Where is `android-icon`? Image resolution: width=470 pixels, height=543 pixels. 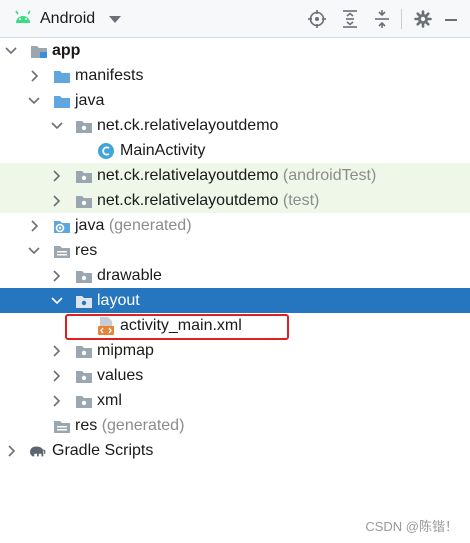
android-icon is located at coordinates (23, 19).